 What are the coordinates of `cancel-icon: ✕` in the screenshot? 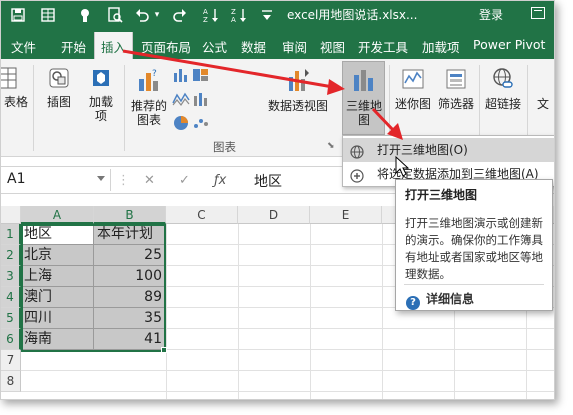 It's located at (149, 180).